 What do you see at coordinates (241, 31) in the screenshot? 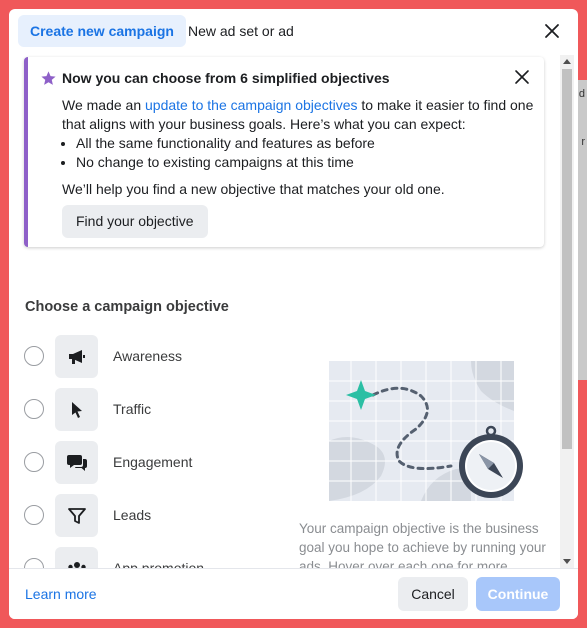
I see `tab-new-ad-set-or-ad: New ad set or ad` at bounding box center [241, 31].